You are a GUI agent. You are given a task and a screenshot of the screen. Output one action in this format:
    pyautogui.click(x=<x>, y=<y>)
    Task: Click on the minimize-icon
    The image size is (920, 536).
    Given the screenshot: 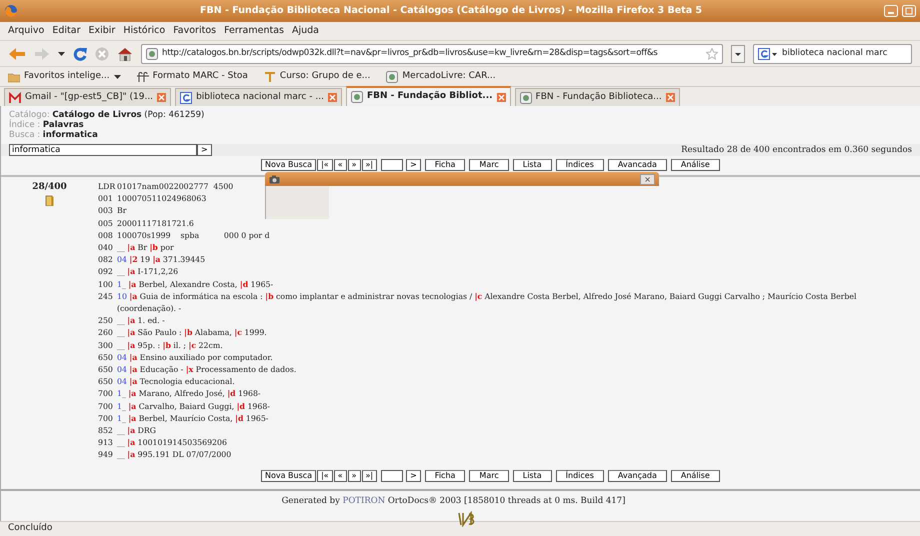 What is the action you would take?
    pyautogui.click(x=891, y=11)
    